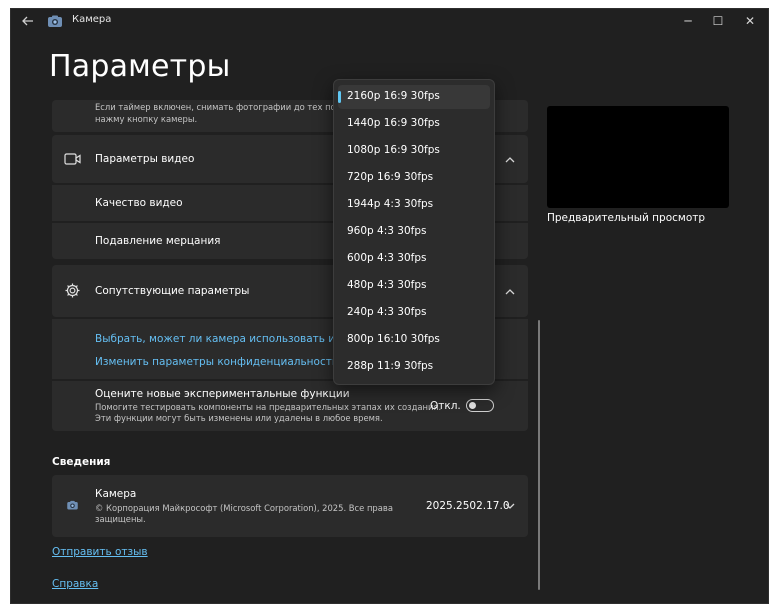 This screenshot has width=780, height=614. I want to click on send-feedback-link: Отправить отзыв, so click(100, 552).